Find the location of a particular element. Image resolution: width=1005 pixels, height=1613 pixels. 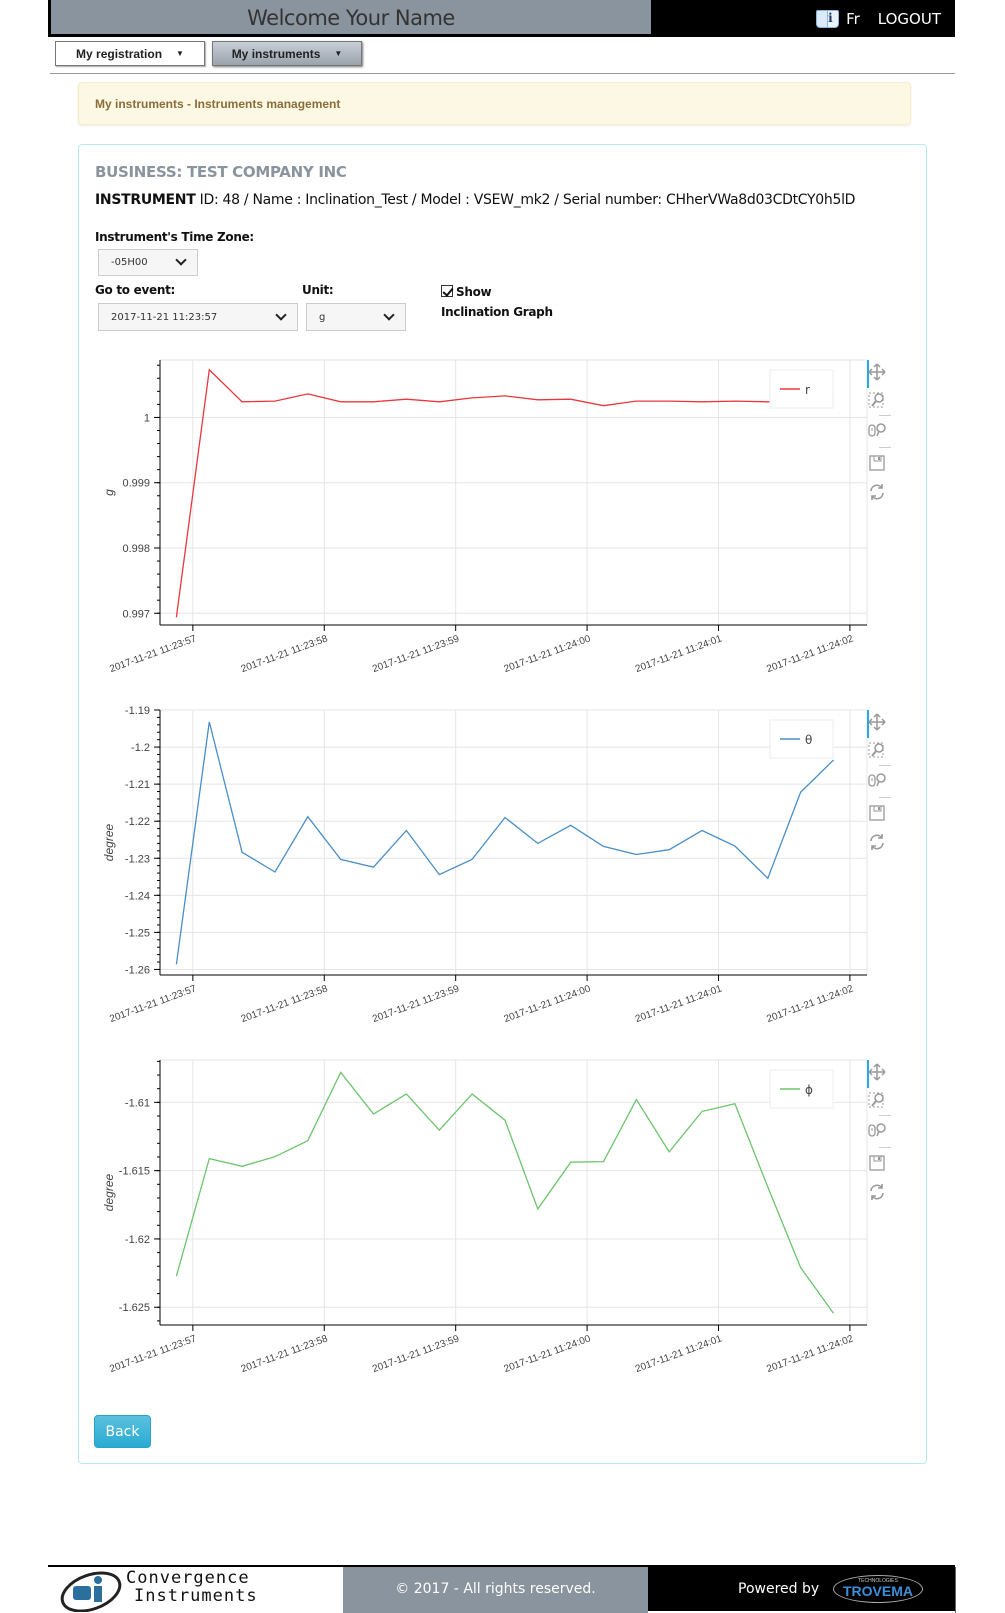

nav-my-instruments: My instruments ▼ is located at coordinates (287, 53).